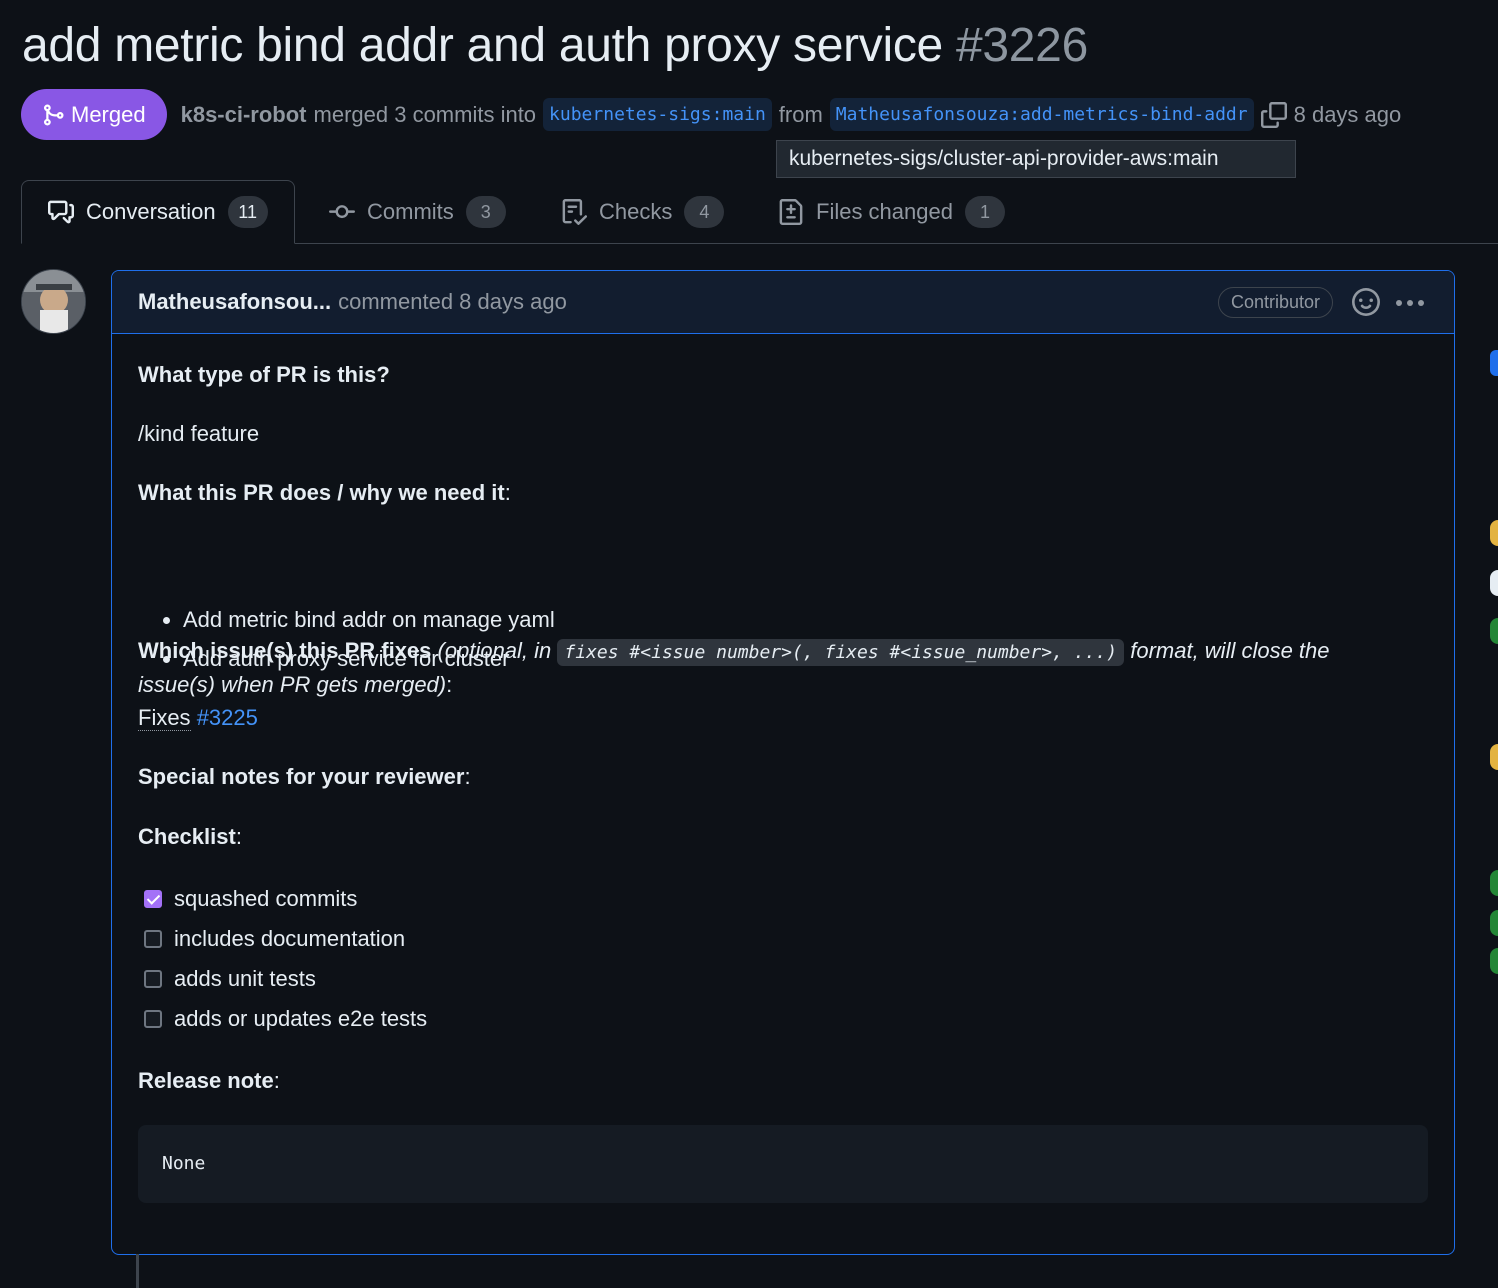 Image resolution: width=1498 pixels, height=1288 pixels. What do you see at coordinates (783, 1164) in the screenshot?
I see `release-note-block: None` at bounding box center [783, 1164].